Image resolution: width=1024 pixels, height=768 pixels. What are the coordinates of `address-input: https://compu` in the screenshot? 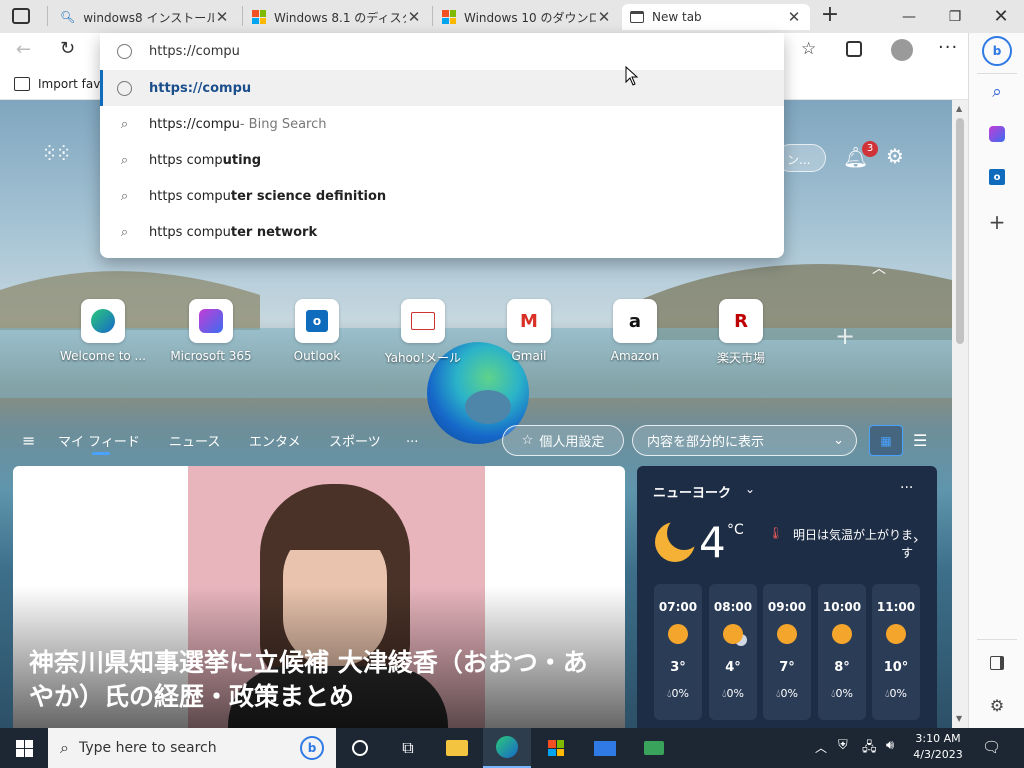 It's located at (194, 51).